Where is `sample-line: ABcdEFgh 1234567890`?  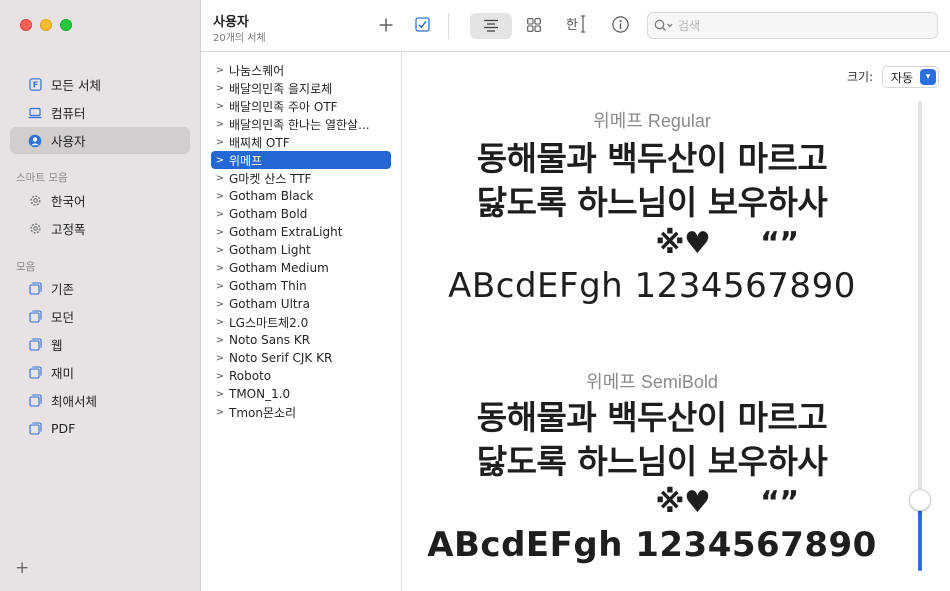
sample-line: ABcdEFgh 1234567890 is located at coordinates (652, 286).